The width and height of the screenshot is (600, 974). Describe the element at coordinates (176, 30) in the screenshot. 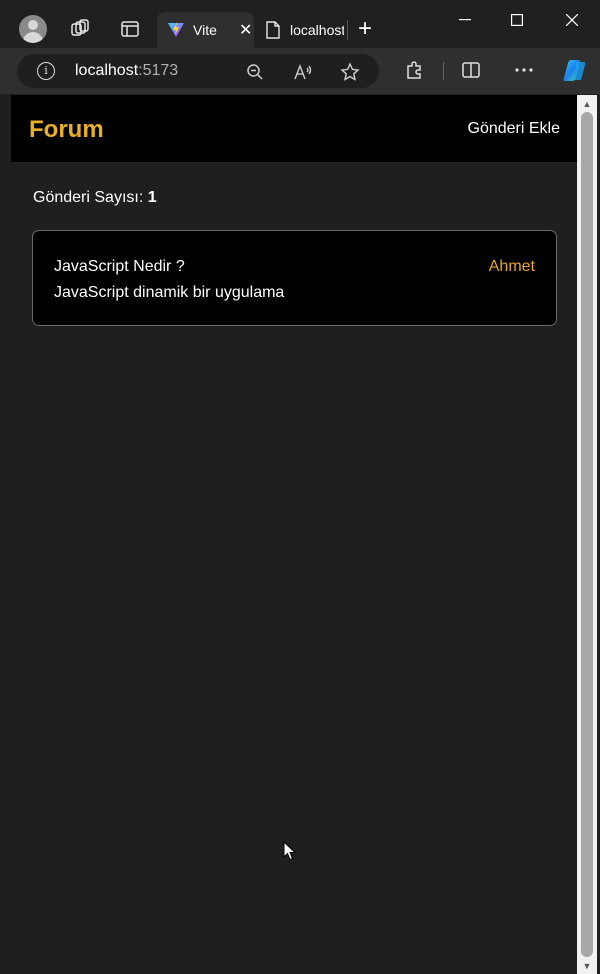

I see `vite-favicon` at that location.